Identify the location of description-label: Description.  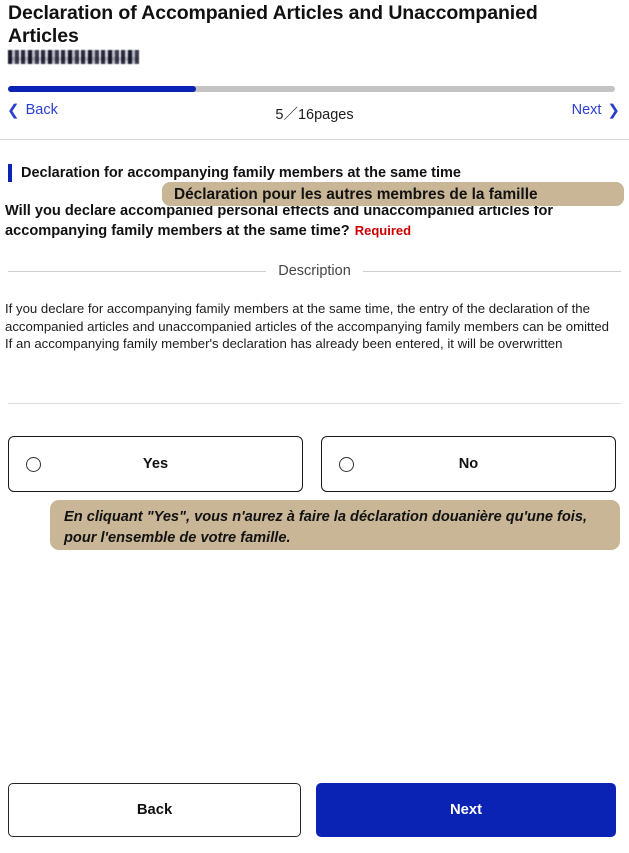
(314, 271).